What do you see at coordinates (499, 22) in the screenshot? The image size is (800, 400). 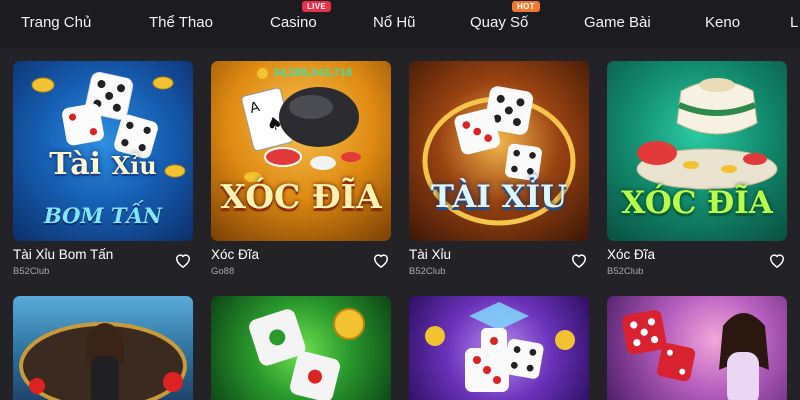 I see `nav-item-quay-so-label: Quay Số` at bounding box center [499, 22].